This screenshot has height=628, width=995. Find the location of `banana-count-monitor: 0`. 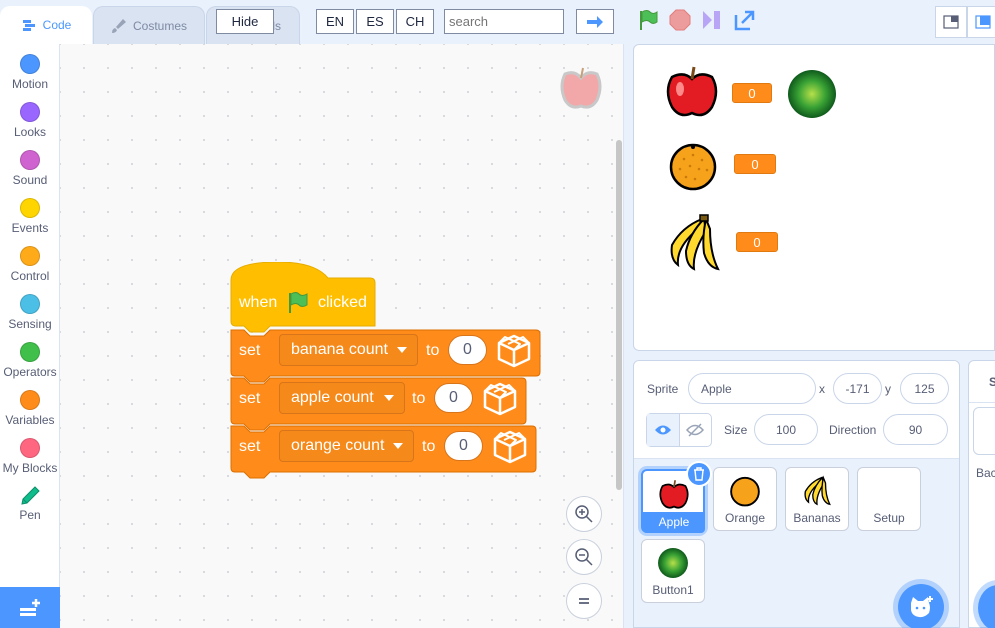

banana-count-monitor: 0 is located at coordinates (757, 242).